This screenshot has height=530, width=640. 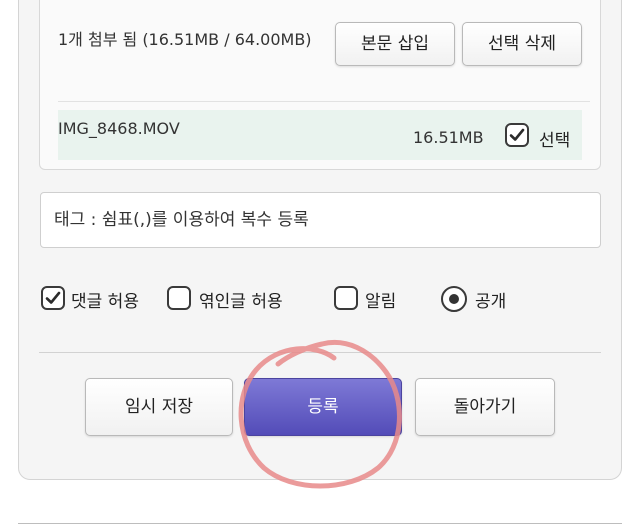 I want to click on back-button: 돌아가기, so click(x=485, y=407).